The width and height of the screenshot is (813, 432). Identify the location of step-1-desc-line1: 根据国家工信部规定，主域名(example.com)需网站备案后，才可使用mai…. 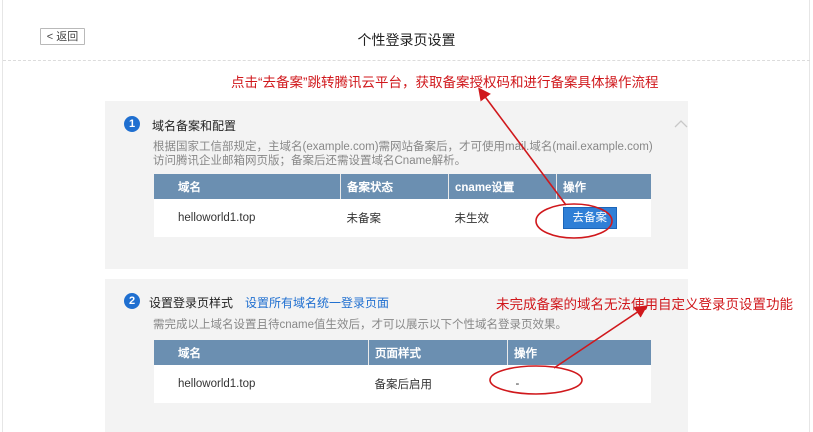
(403, 147).